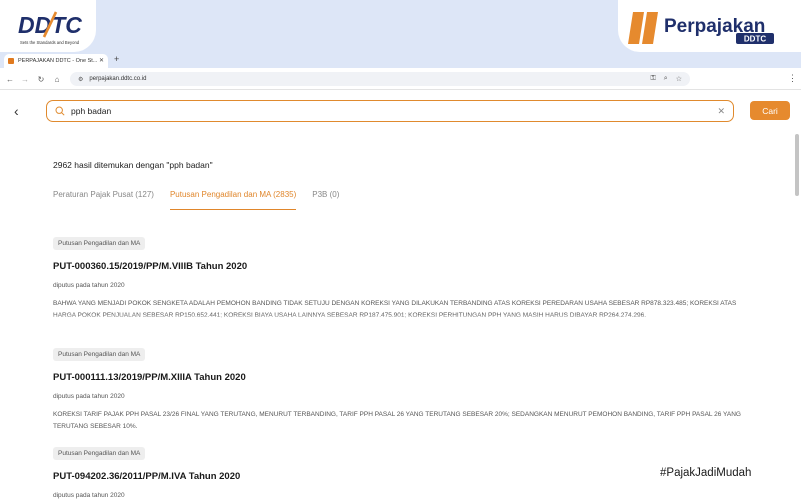 This screenshot has height=501, width=801. Describe the element at coordinates (403, 266) in the screenshot. I see `result-title: PUT-000360.15/2019/PP/M.VIIIB Tahun 2020` at that location.